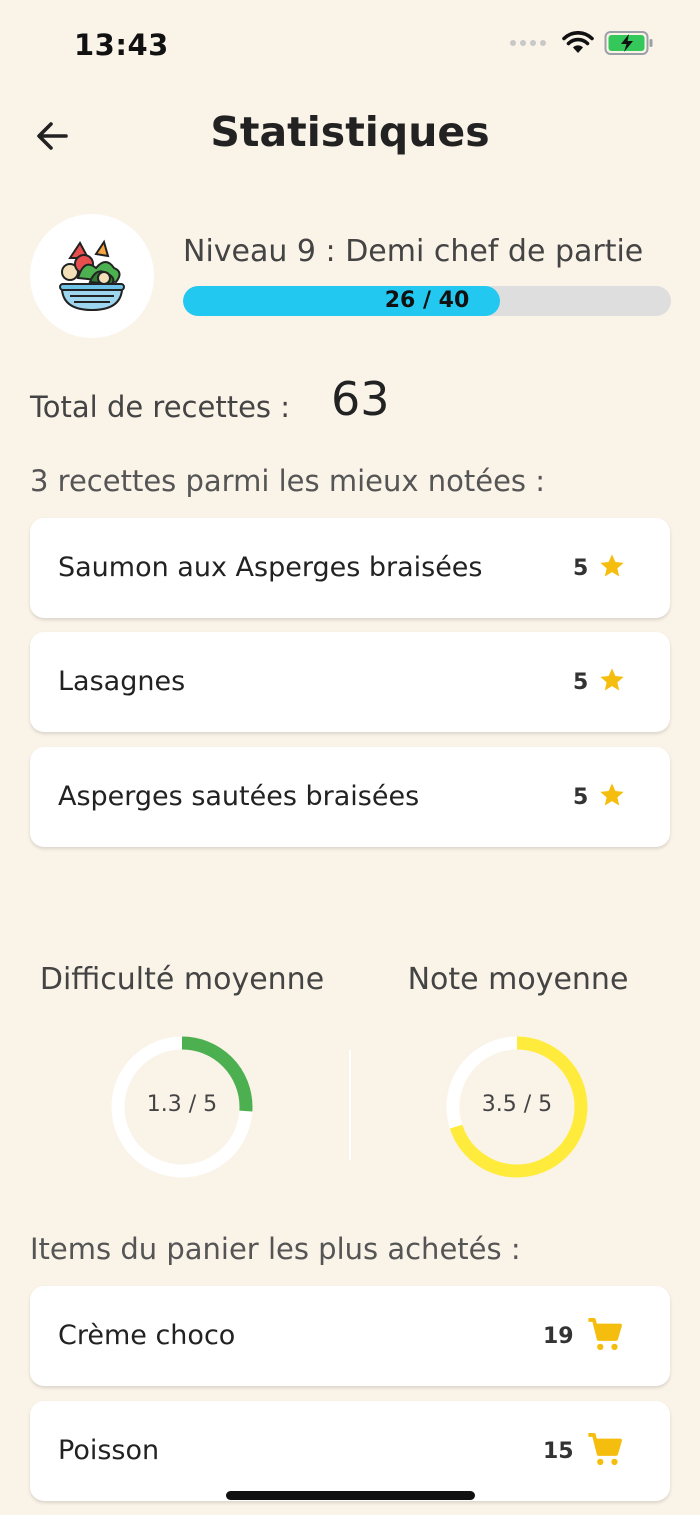 This screenshot has height=1515, width=700. I want to click on gauge-divider, so click(350, 1105).